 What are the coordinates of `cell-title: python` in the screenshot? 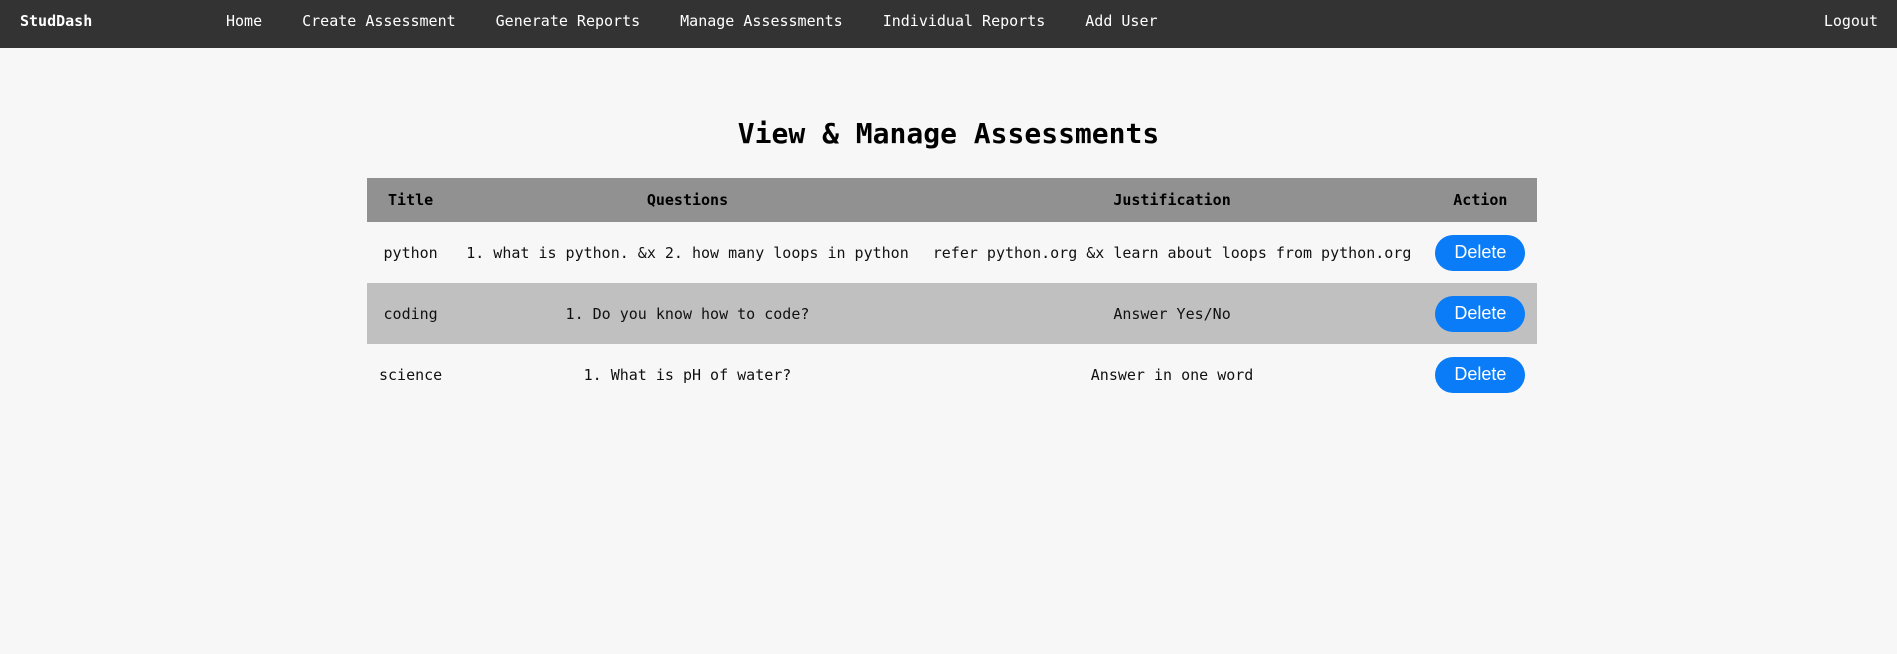 It's located at (410, 252).